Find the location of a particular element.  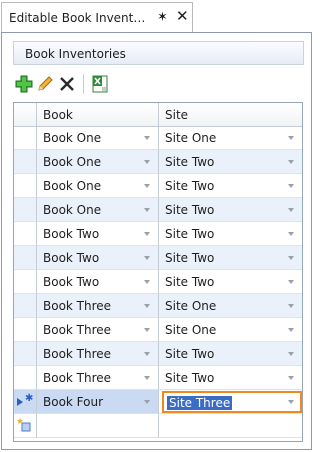

current-edit-row: ✱ Book Four Site Three is located at coordinates (158, 402).